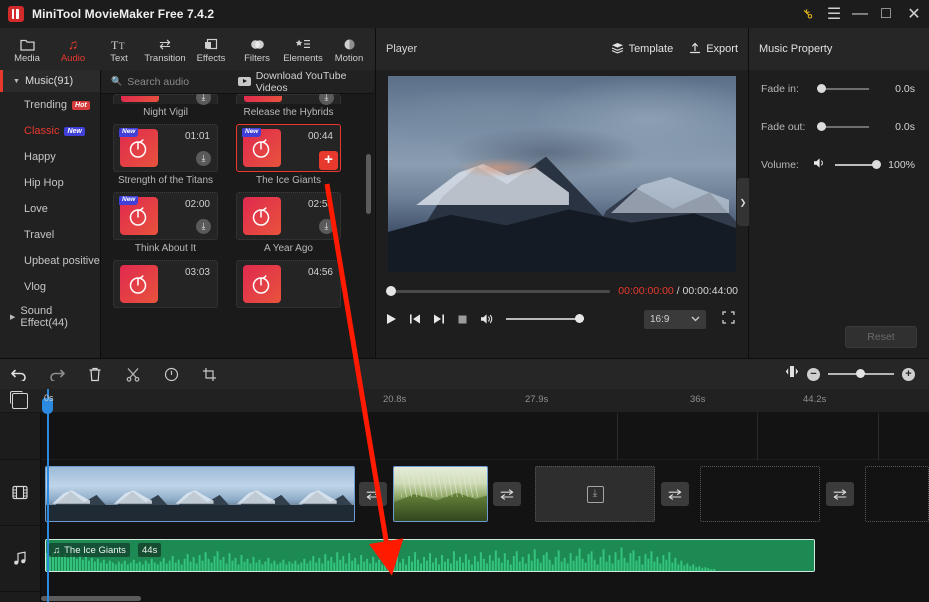 This screenshot has width=929, height=602. Describe the element at coordinates (165, 49) in the screenshot. I see `tab-transition: ⇄ Transition` at that location.